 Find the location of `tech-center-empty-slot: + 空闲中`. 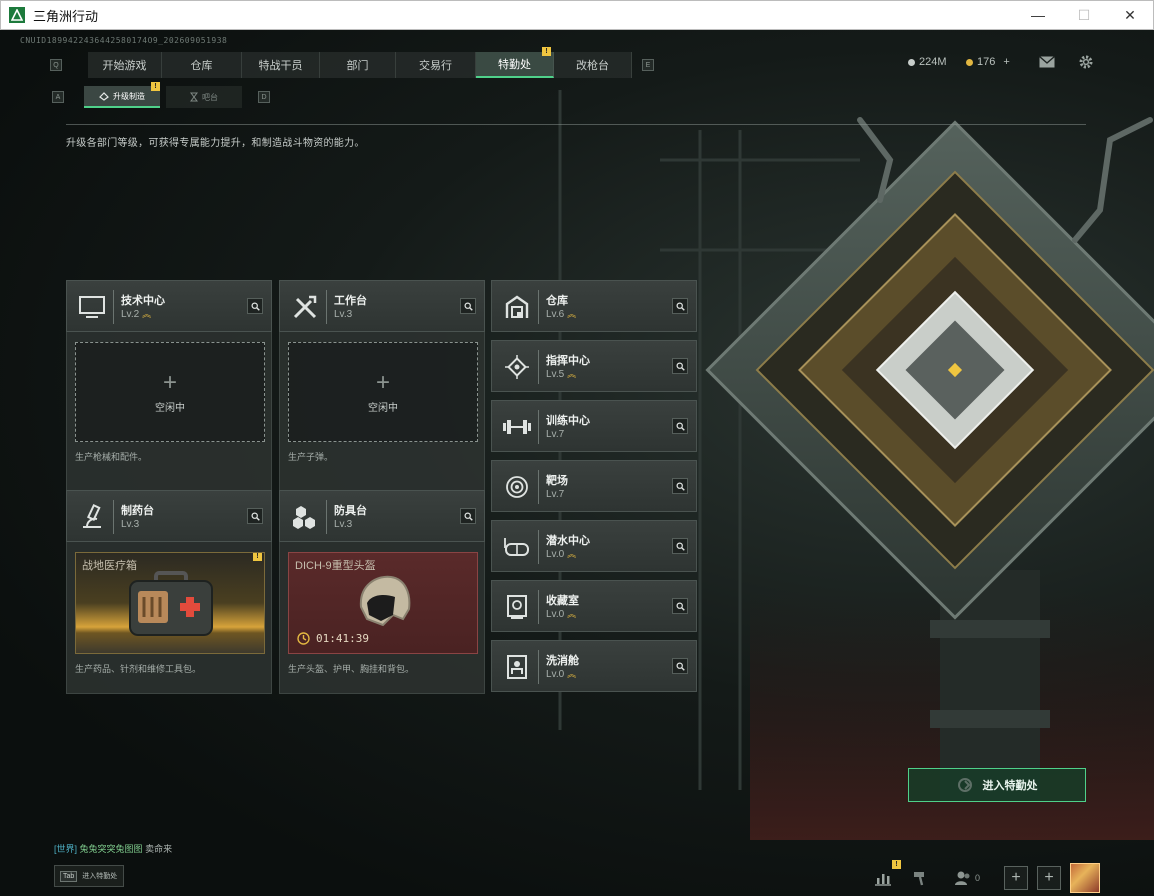

tech-center-empty-slot: + 空闲中 is located at coordinates (170, 392).